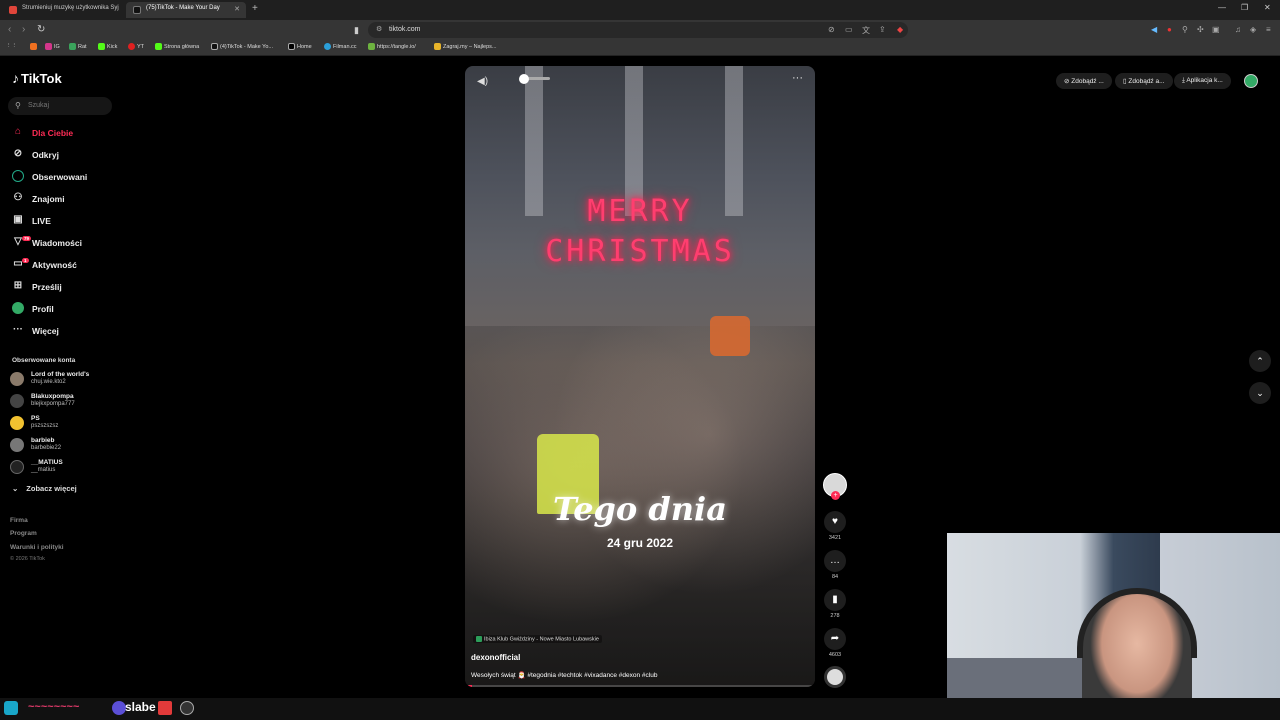 The width and height of the screenshot is (1280, 720). I want to click on followed-account: Lord of the world's chuj.wie.kto2, so click(65, 379).